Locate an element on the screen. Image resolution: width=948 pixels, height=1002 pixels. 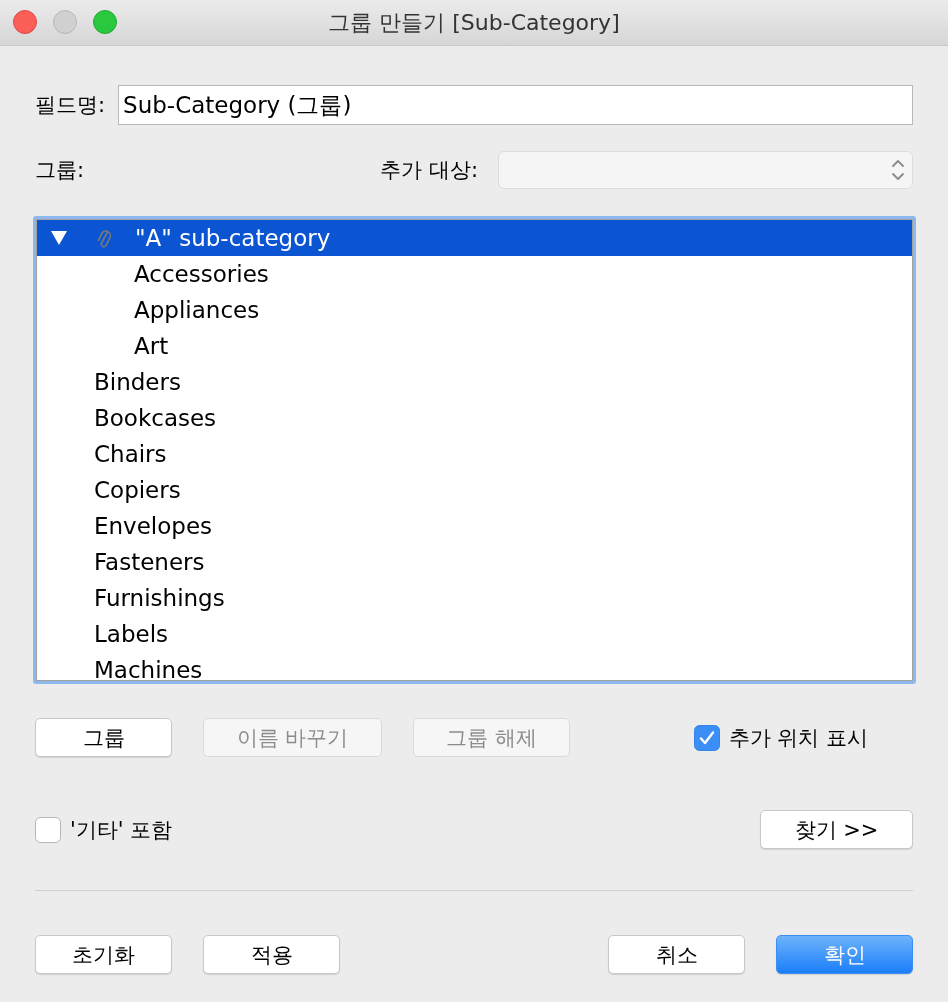
checkbox-label: 추가 위치 표시 is located at coordinates (798, 738).